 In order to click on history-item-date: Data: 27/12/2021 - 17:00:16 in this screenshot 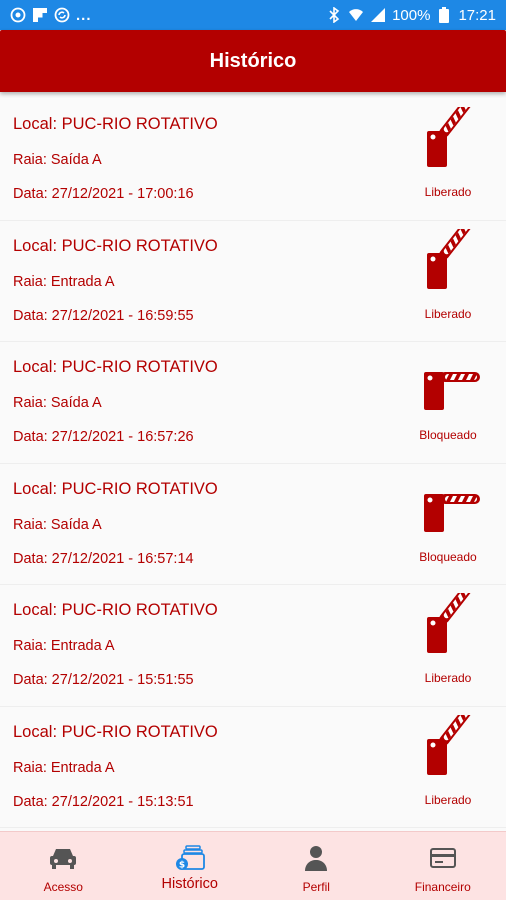, I will do `click(103, 194)`.